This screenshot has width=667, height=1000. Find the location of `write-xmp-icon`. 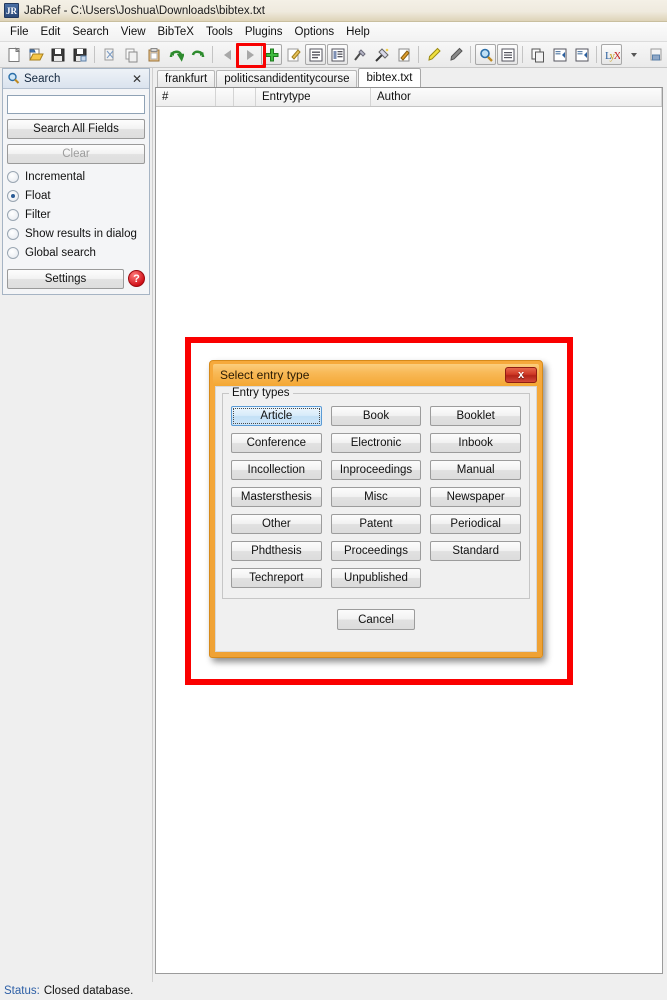

write-xmp-icon is located at coordinates (403, 54).